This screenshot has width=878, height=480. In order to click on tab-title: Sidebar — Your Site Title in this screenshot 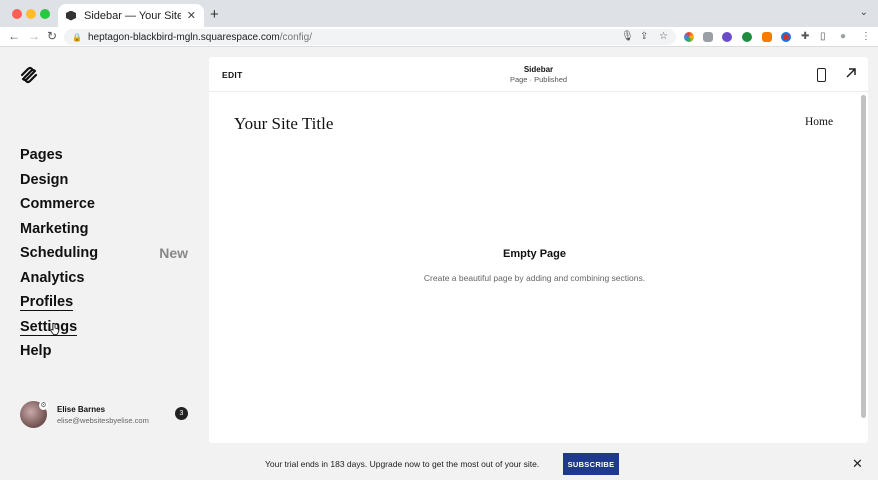, I will do `click(132, 15)`.